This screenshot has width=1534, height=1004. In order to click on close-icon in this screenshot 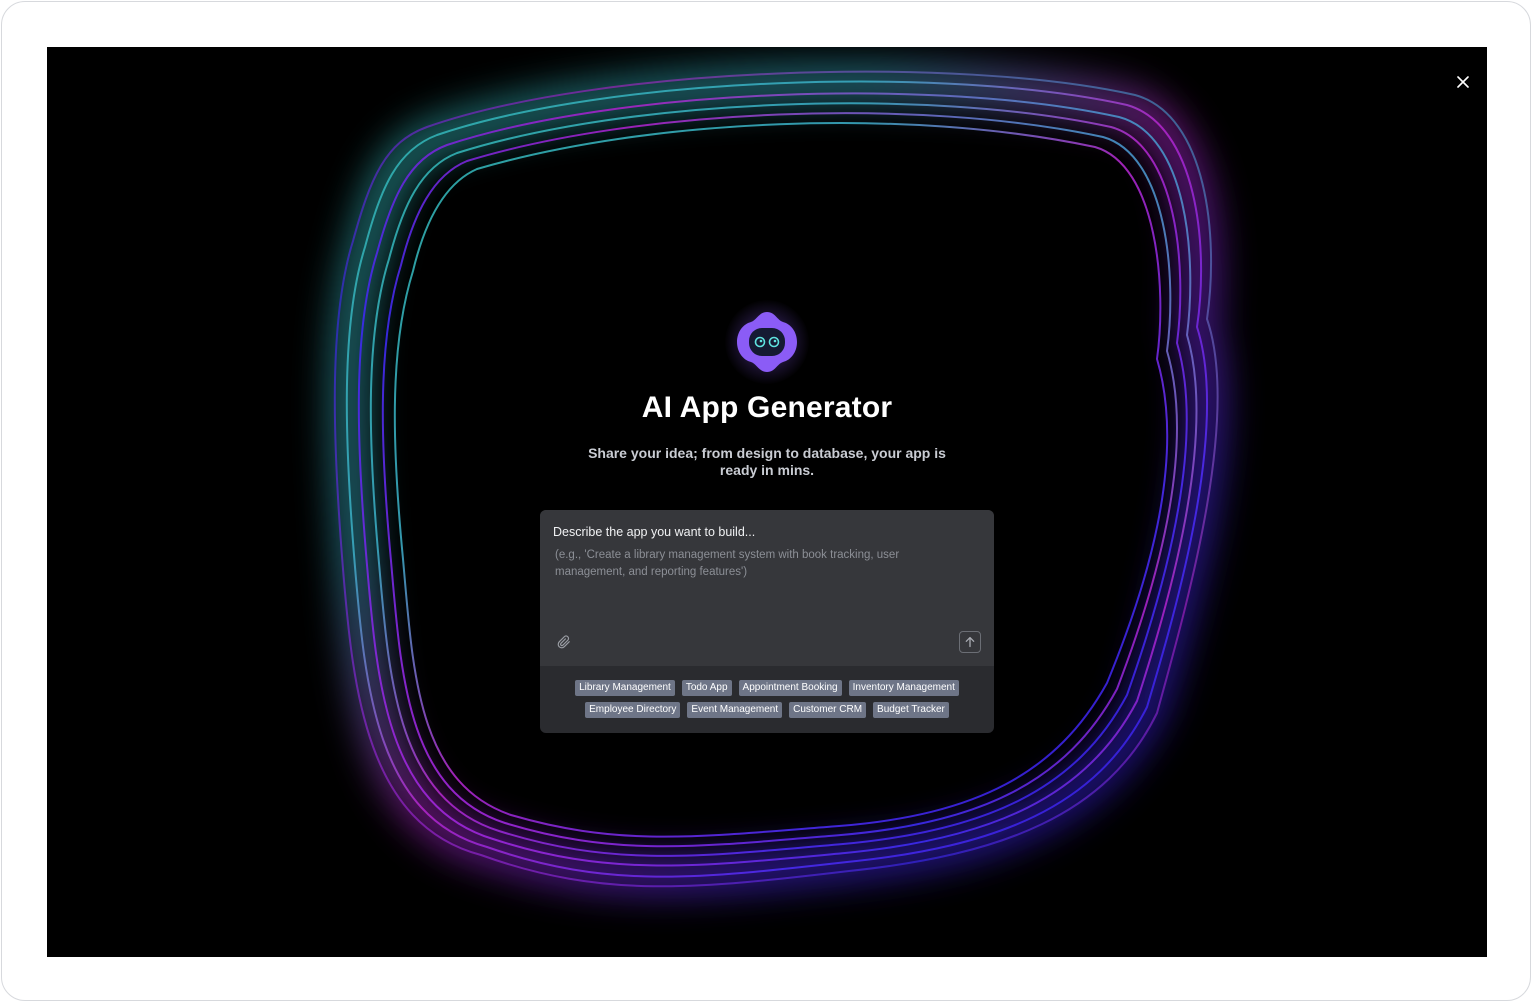, I will do `click(1463, 82)`.